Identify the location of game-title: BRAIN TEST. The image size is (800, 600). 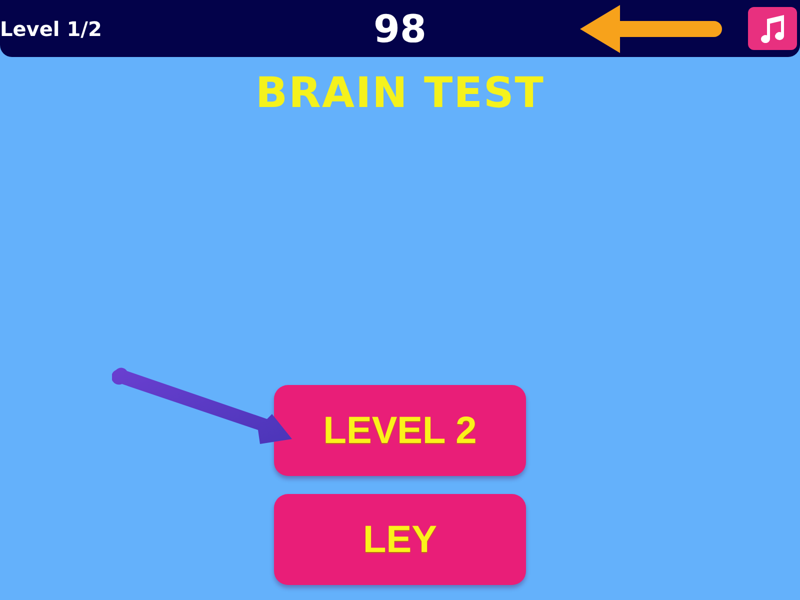
(400, 93).